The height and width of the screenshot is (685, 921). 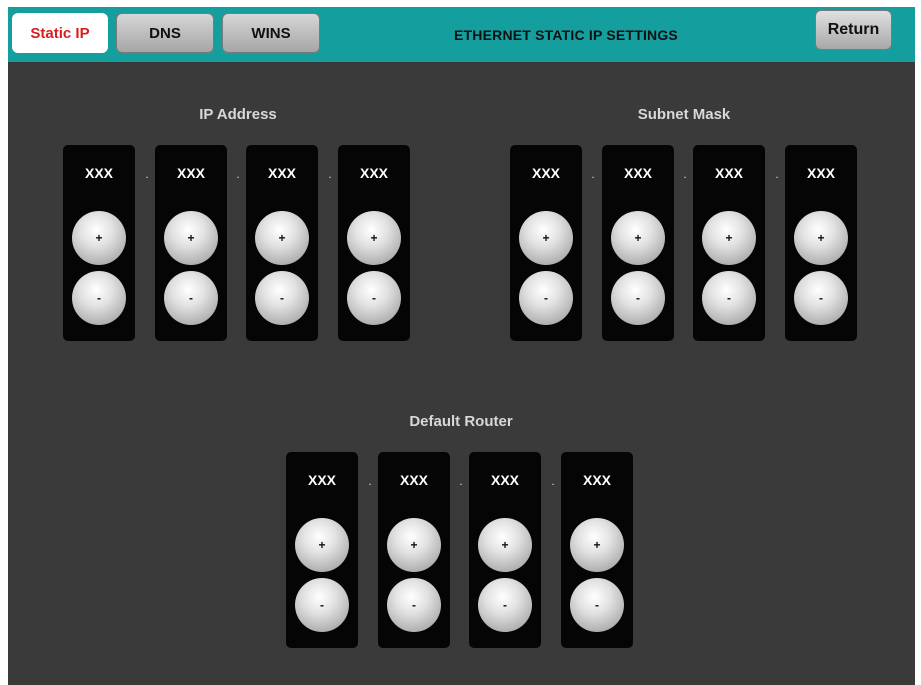 I want to click on ip-address-octet-4: XXX + -, so click(x=374, y=243).